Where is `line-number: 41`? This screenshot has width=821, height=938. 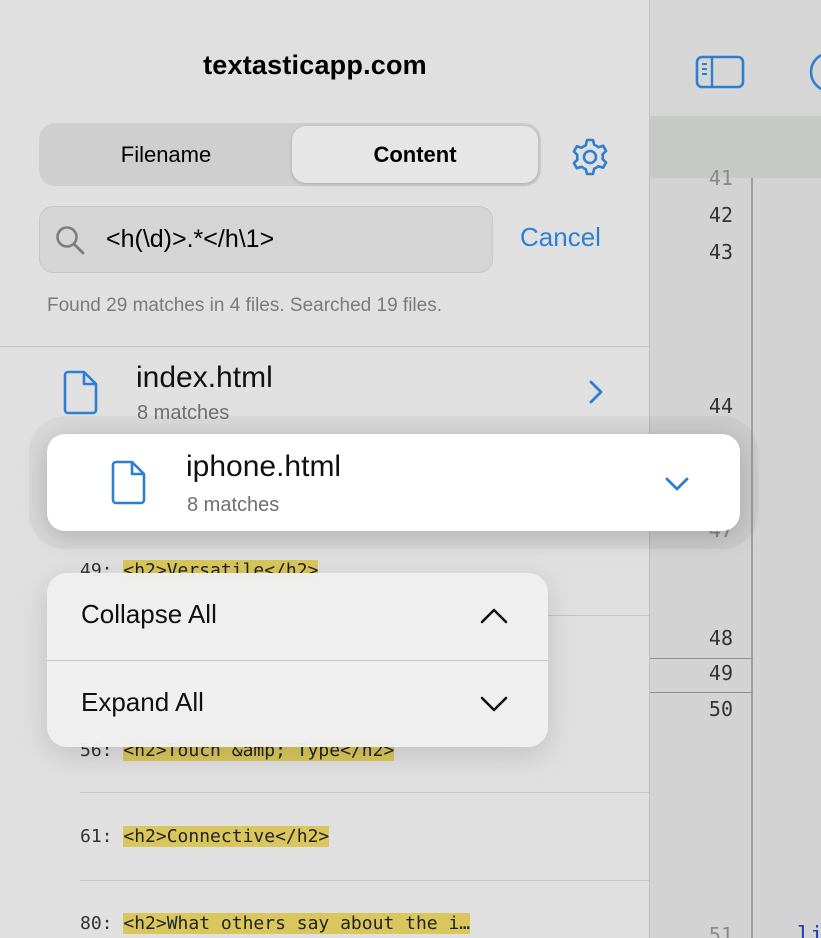
line-number: 41 is located at coordinates (720, 178).